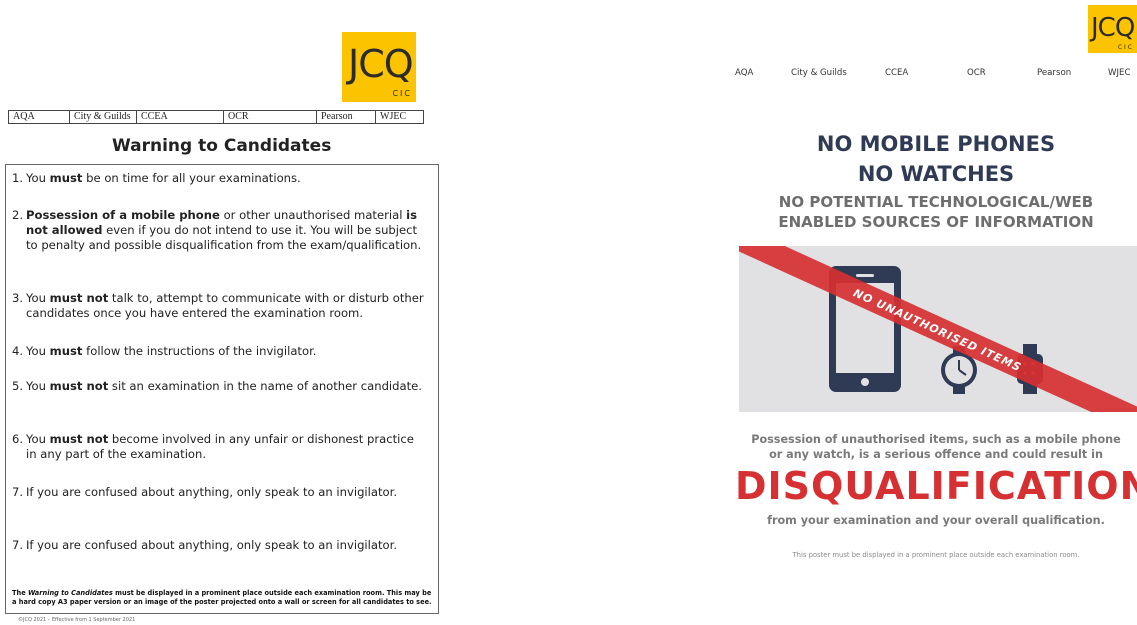 The height and width of the screenshot is (625, 1137). I want to click on subheadline-line1: NO POTENTIAL TECHNOLOGICAL/WEB, so click(936, 202).